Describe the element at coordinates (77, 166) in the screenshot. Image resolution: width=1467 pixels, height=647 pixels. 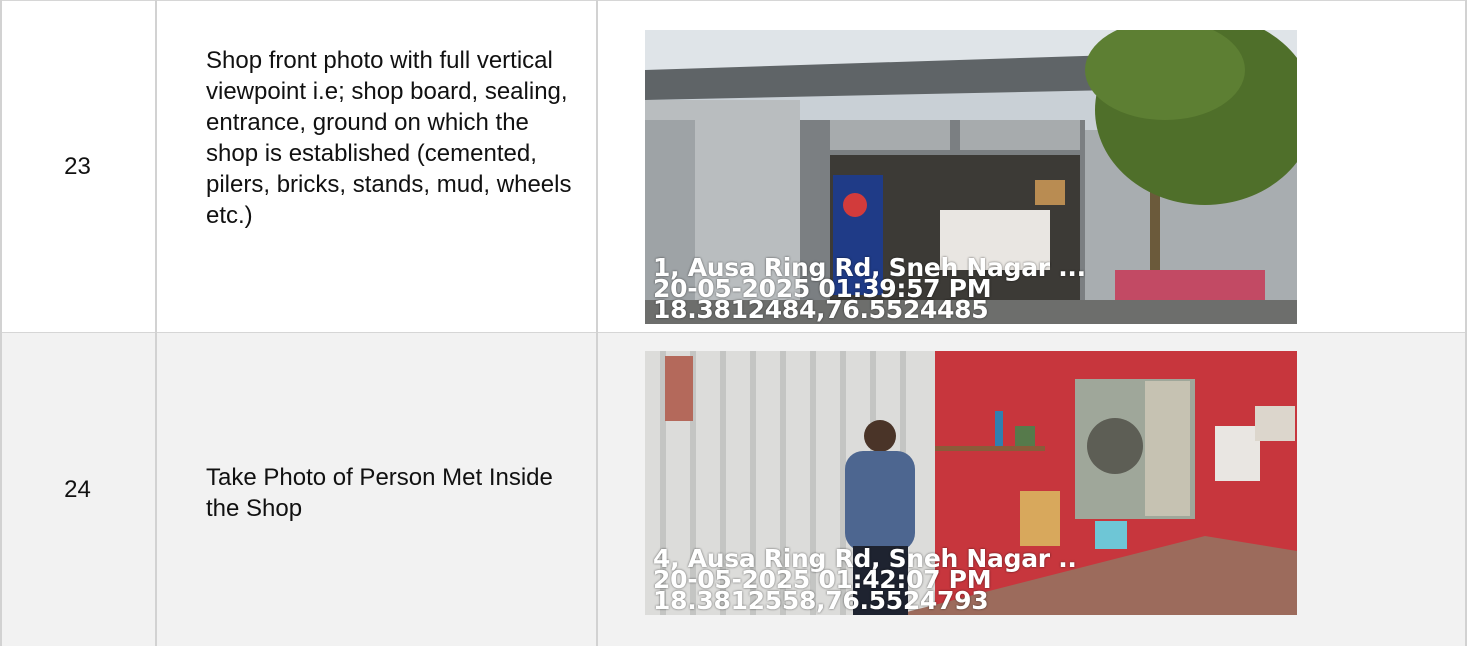
I see `row-number: 23` at that location.